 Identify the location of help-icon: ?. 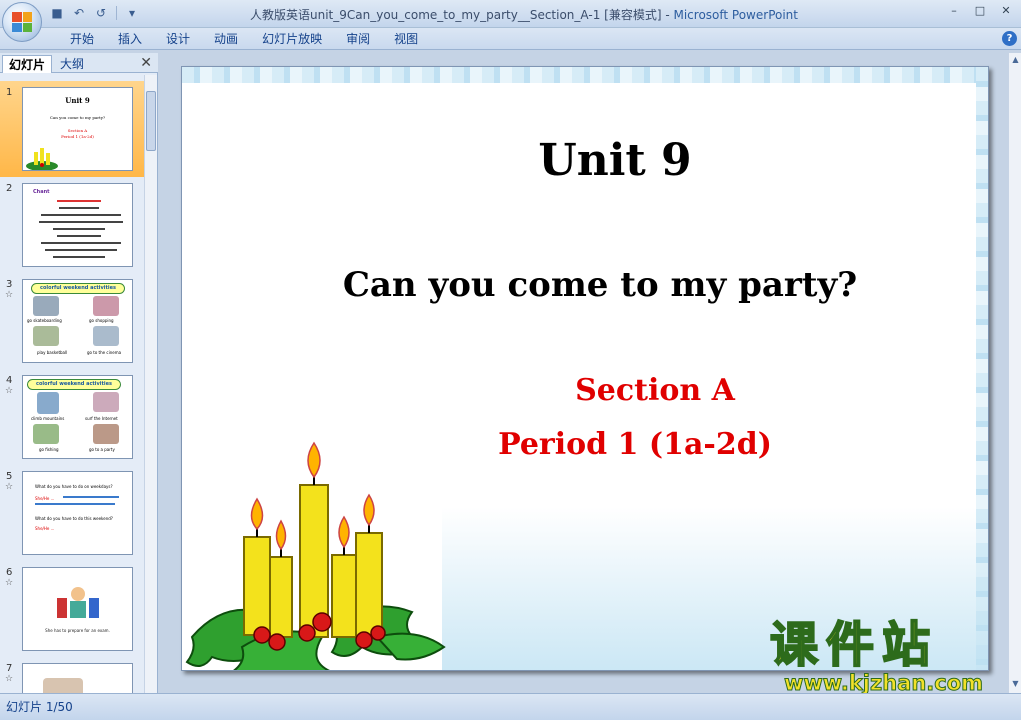
(1009, 38).